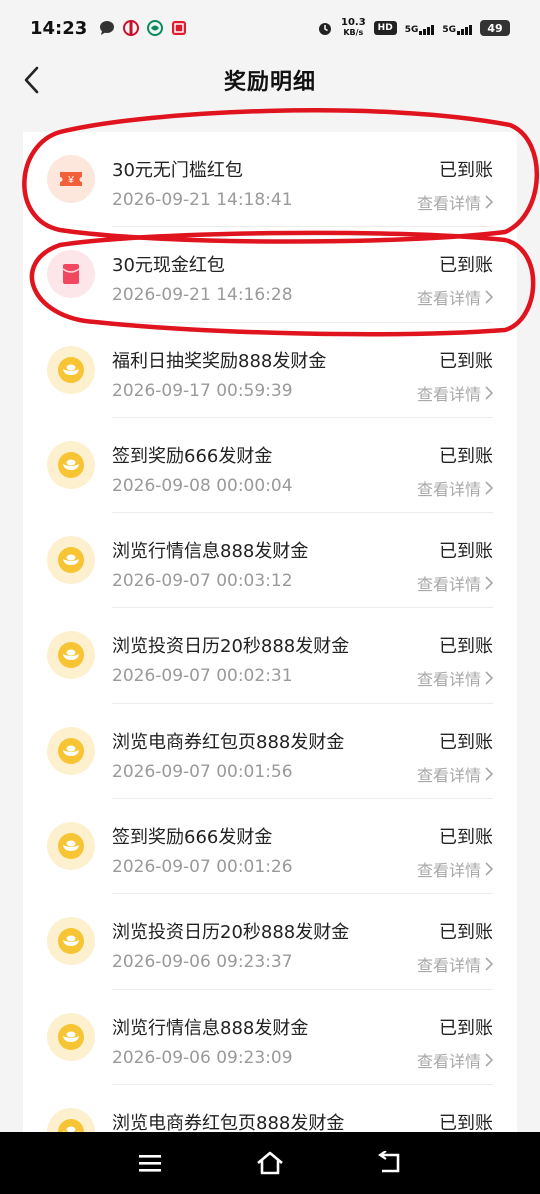 This screenshot has height=1194, width=540. I want to click on reward-row: ¥30元无门槛红包 2026-09-21 14:18:41 已到账 查看详情, so click(270, 180).